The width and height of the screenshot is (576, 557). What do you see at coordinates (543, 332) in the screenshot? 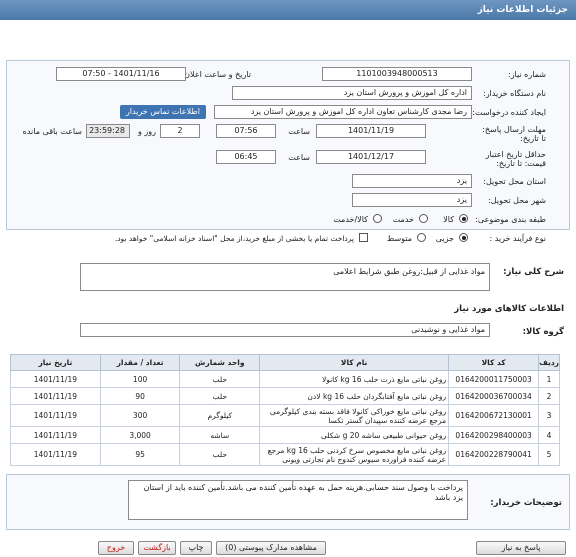
I see `goods-group-label: گروه کالا:` at bounding box center [543, 332].